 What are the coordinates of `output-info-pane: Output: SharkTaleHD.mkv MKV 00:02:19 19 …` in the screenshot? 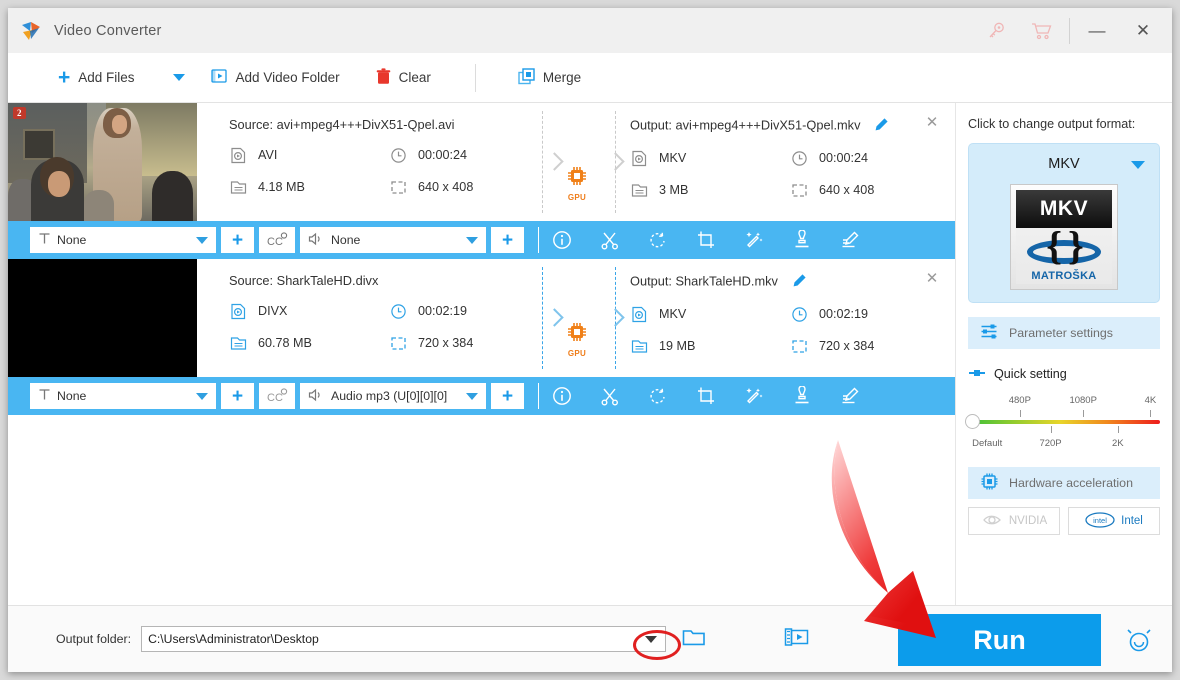 It's located at (783, 318).